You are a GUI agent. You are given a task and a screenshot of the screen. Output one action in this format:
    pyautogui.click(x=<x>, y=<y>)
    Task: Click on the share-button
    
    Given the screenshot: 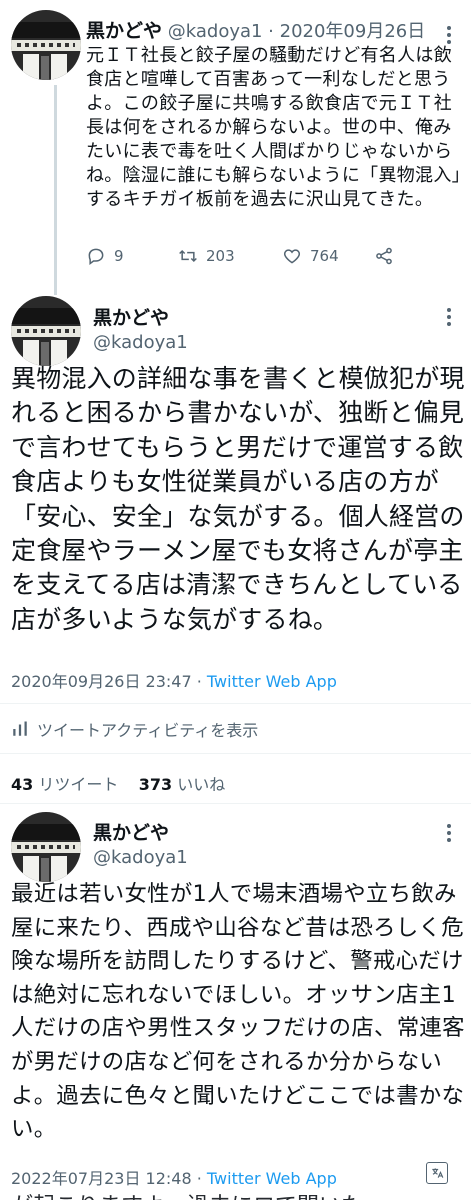 What is the action you would take?
    pyautogui.click(x=384, y=256)
    